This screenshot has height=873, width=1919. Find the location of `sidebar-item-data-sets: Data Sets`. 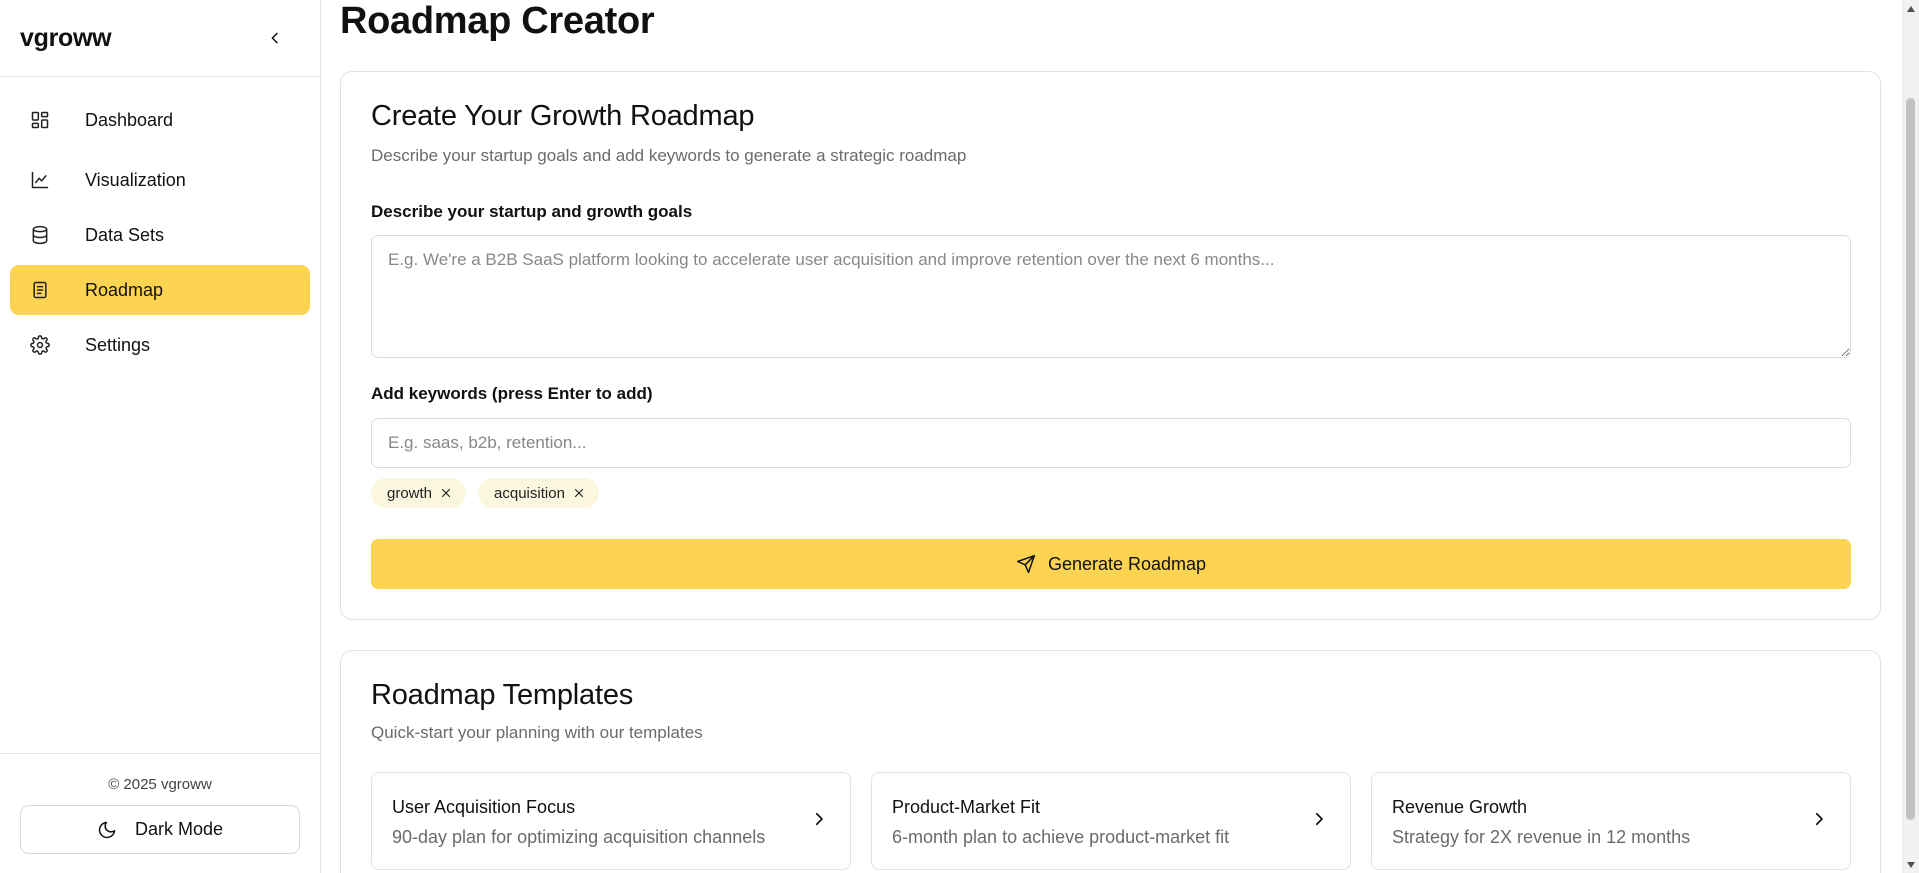

sidebar-item-data-sets: Data Sets is located at coordinates (160, 235).